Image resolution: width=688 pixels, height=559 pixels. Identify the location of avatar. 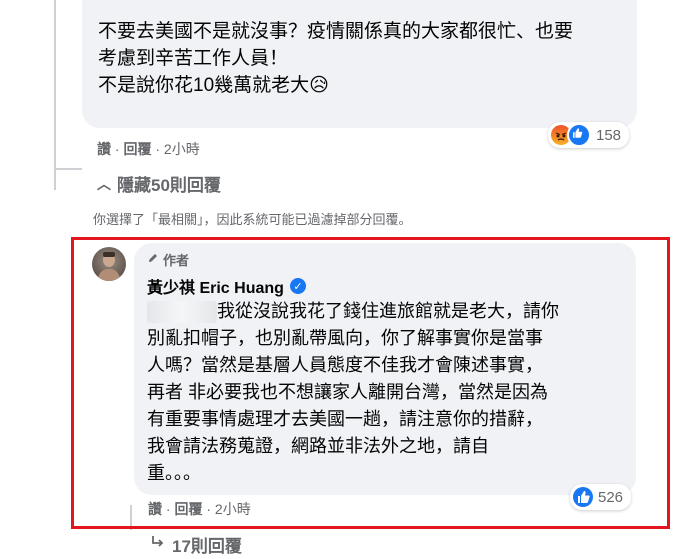
(109, 264).